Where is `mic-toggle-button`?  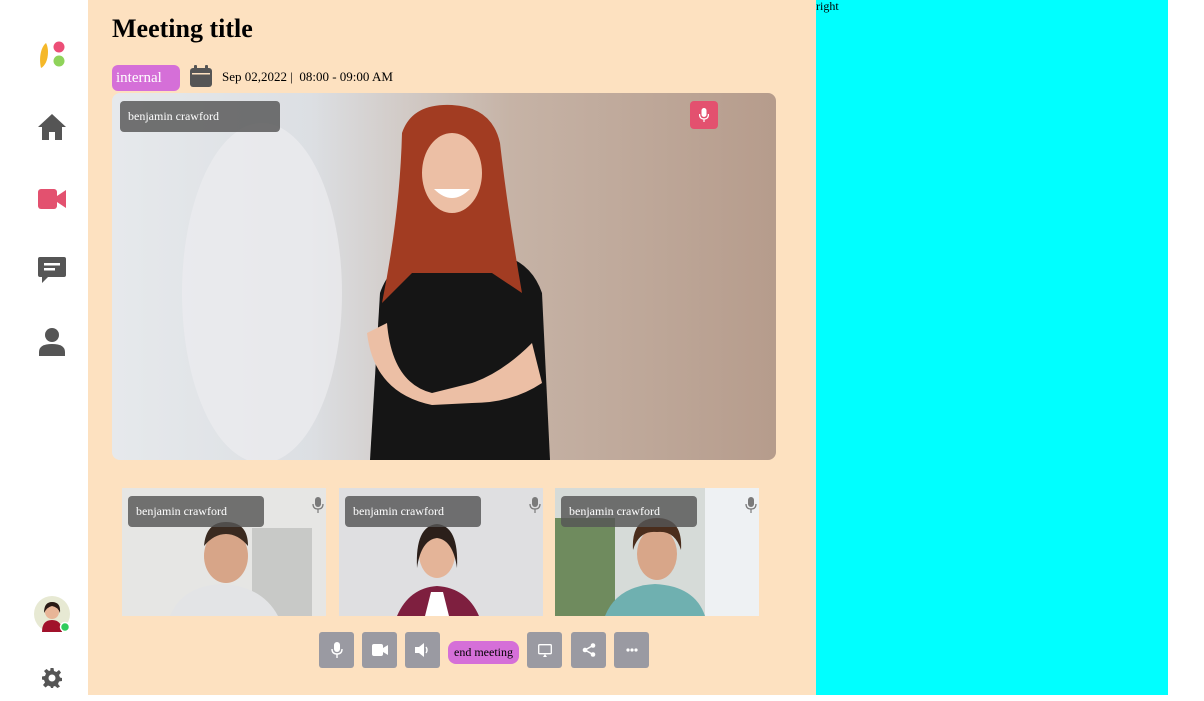
mic-toggle-button is located at coordinates (336, 650).